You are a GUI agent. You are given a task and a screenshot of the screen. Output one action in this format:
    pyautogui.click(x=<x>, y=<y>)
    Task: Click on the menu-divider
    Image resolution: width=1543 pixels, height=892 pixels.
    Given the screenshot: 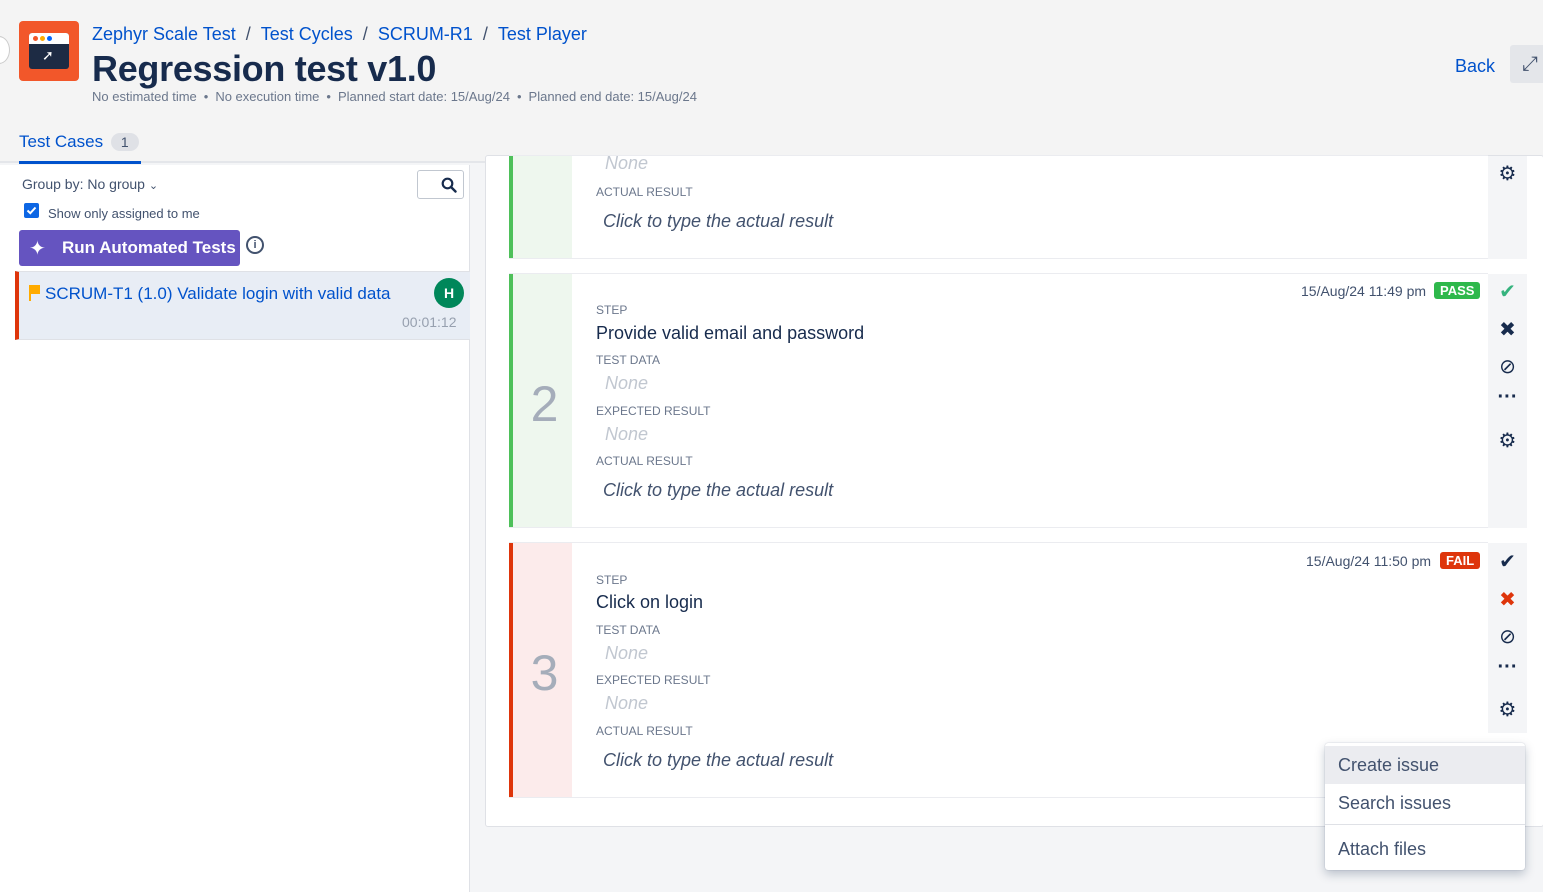 What is the action you would take?
    pyautogui.click(x=1425, y=824)
    